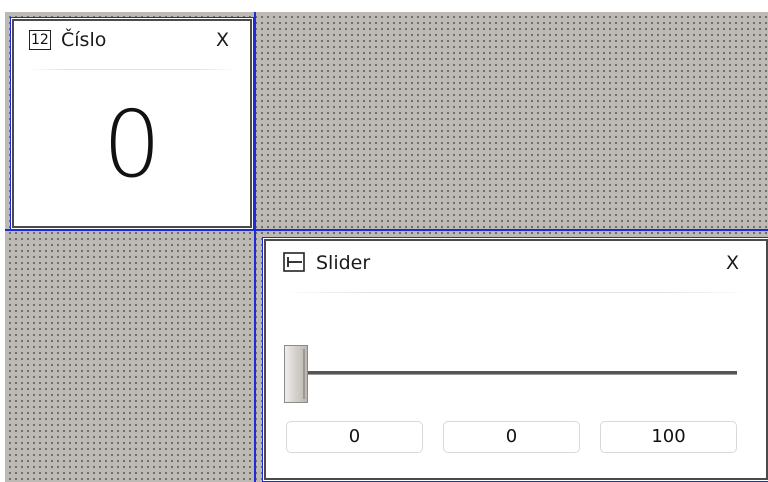 The image size is (768, 482). What do you see at coordinates (343, 263) in the screenshot?
I see `slider-widget-title: Slider` at bounding box center [343, 263].